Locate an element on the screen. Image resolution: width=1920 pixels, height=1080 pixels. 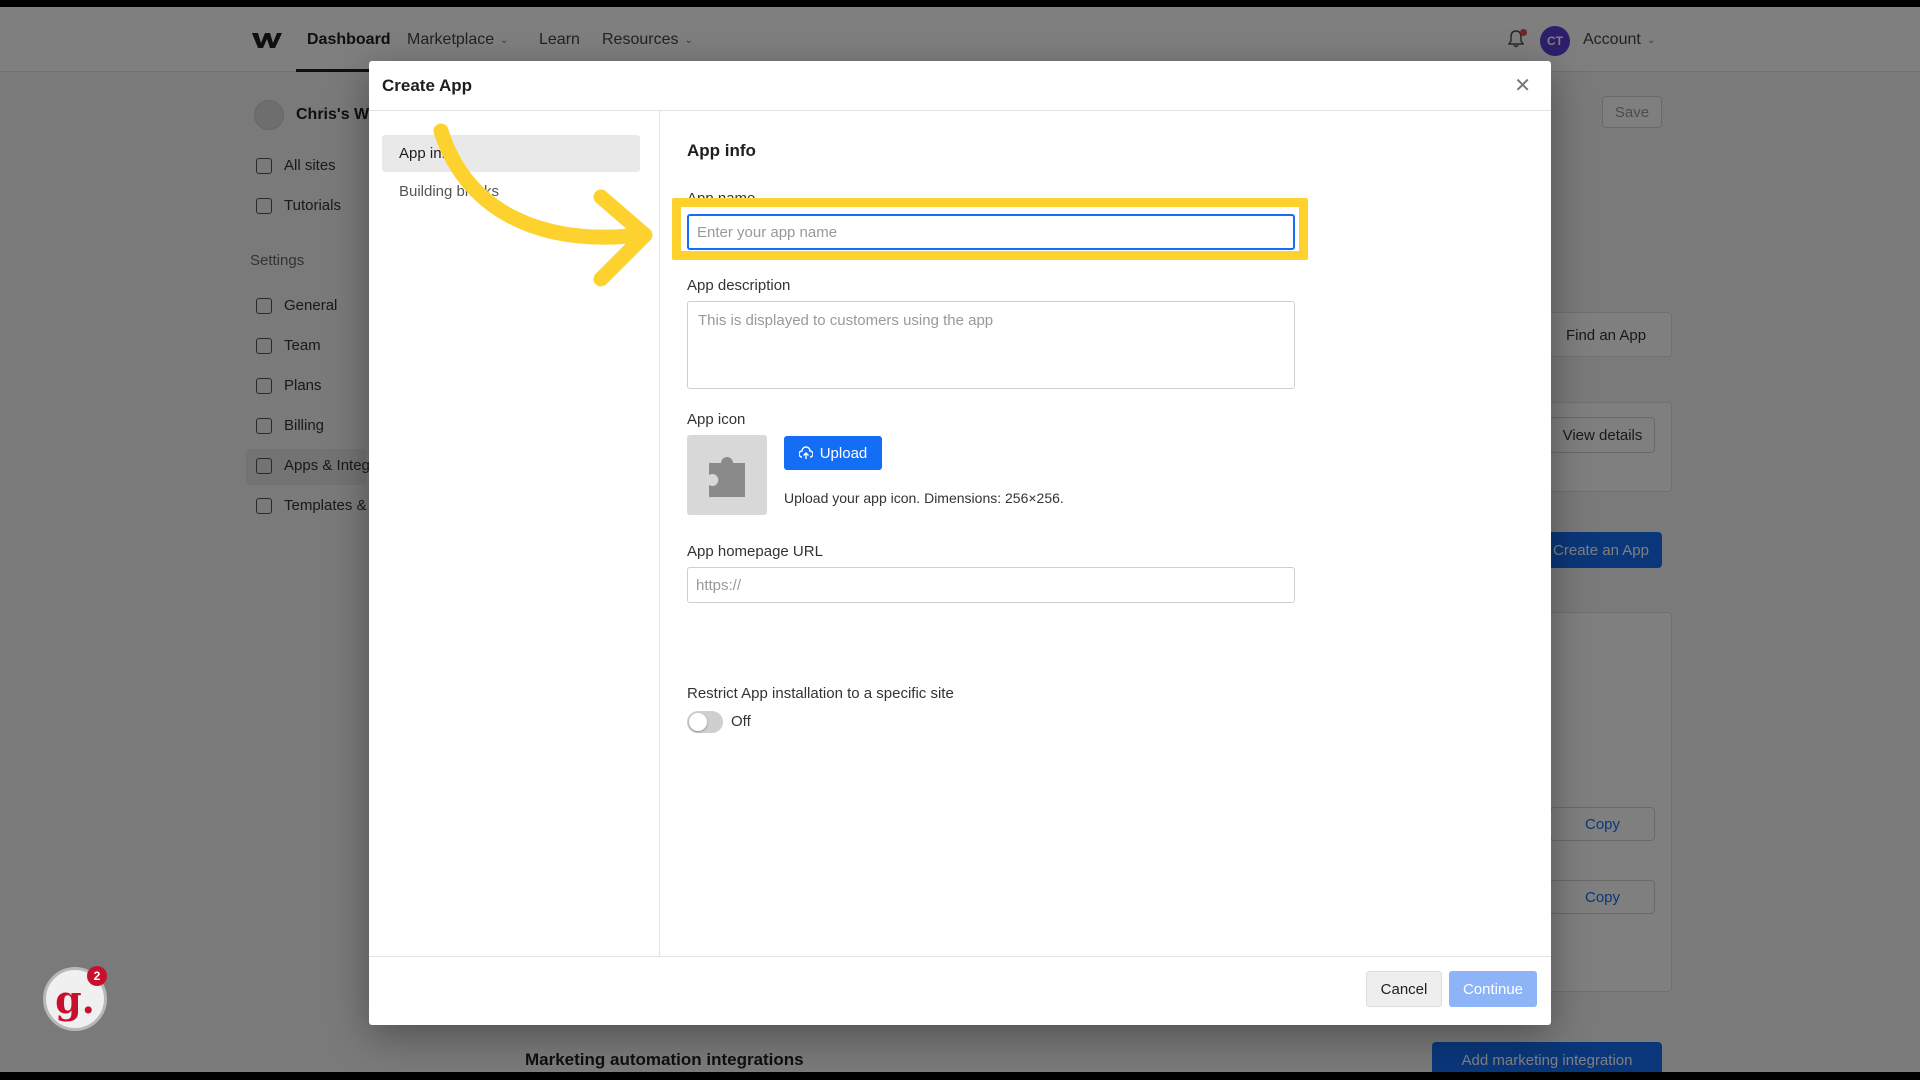
app-description-textarea is located at coordinates (991, 345).